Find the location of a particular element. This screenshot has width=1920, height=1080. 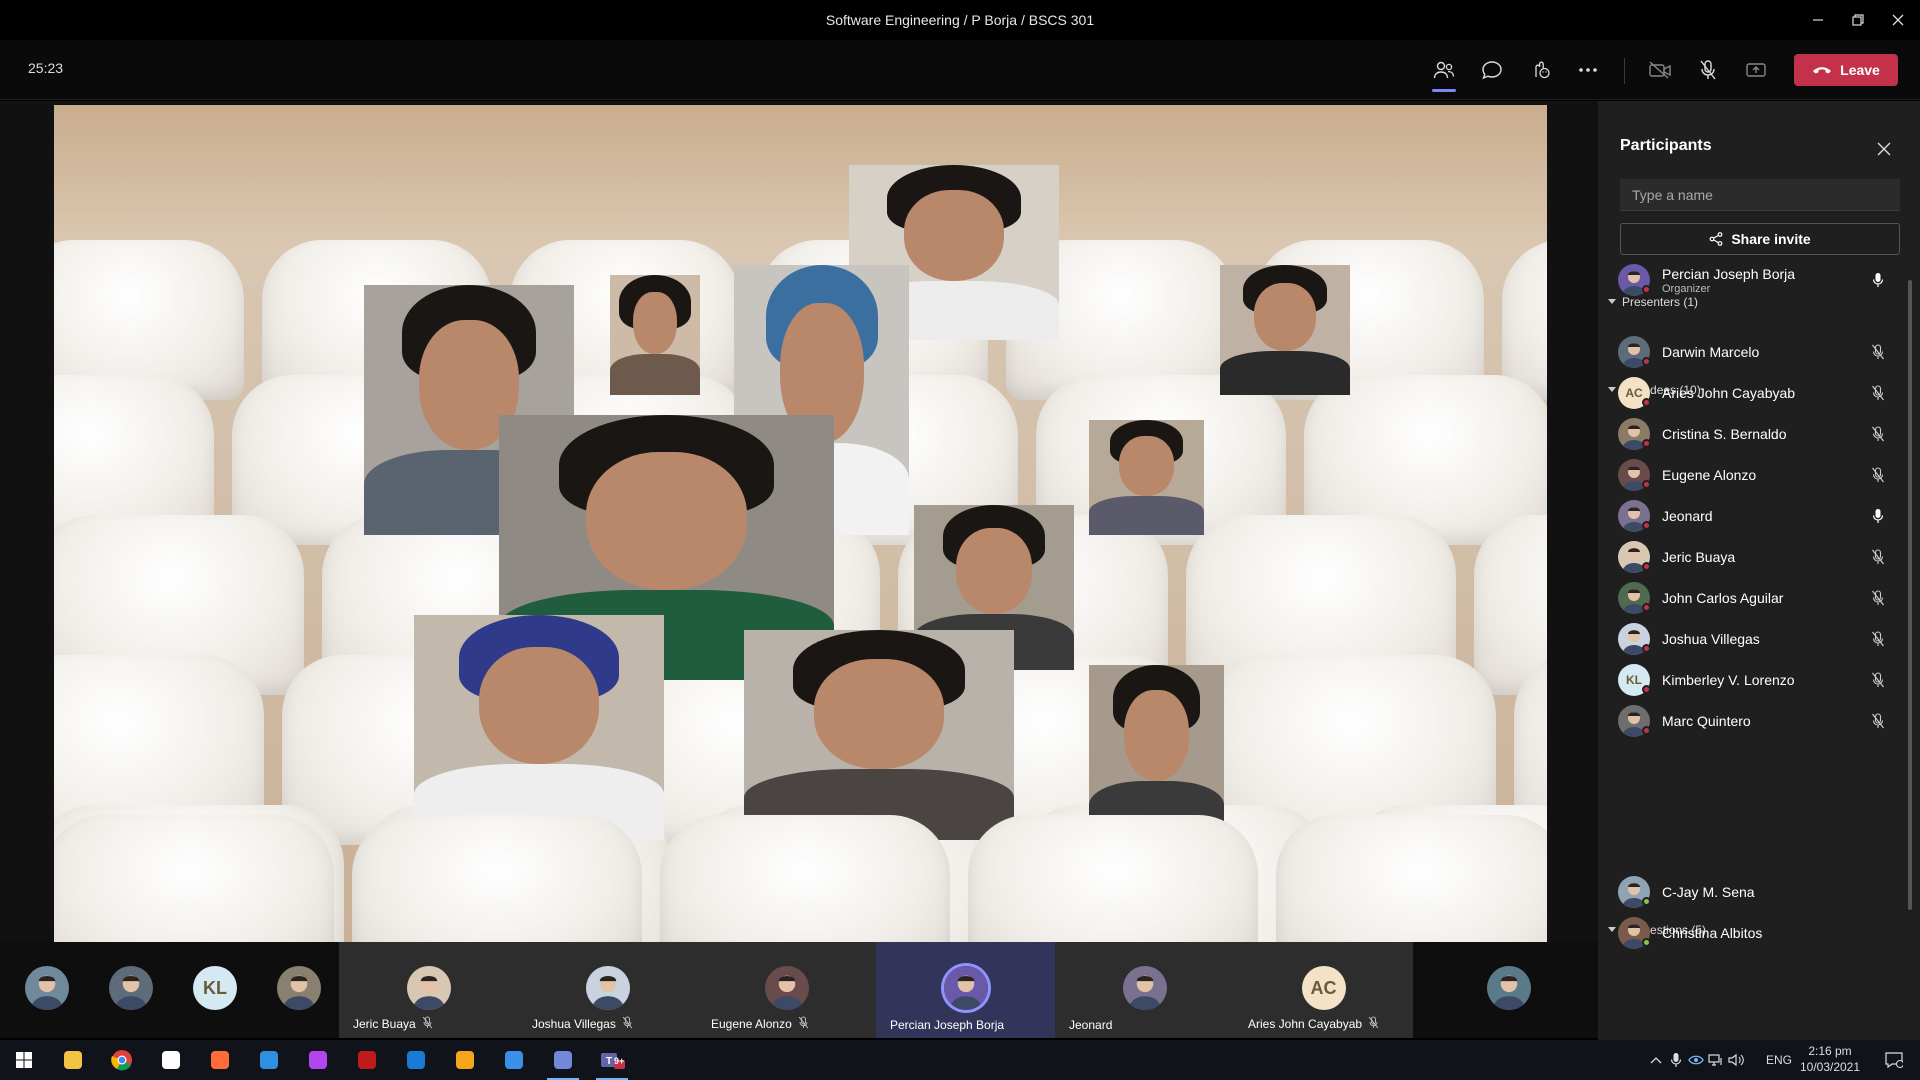

close-icon is located at coordinates (1898, 20).